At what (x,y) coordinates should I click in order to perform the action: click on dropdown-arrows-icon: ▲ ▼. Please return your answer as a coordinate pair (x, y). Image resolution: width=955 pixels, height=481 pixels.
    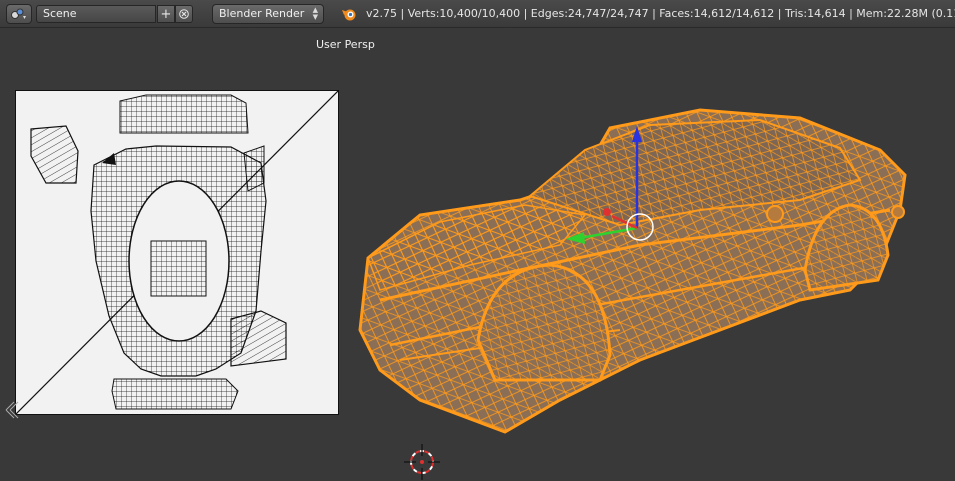
    Looking at the image, I should click on (315, 13).